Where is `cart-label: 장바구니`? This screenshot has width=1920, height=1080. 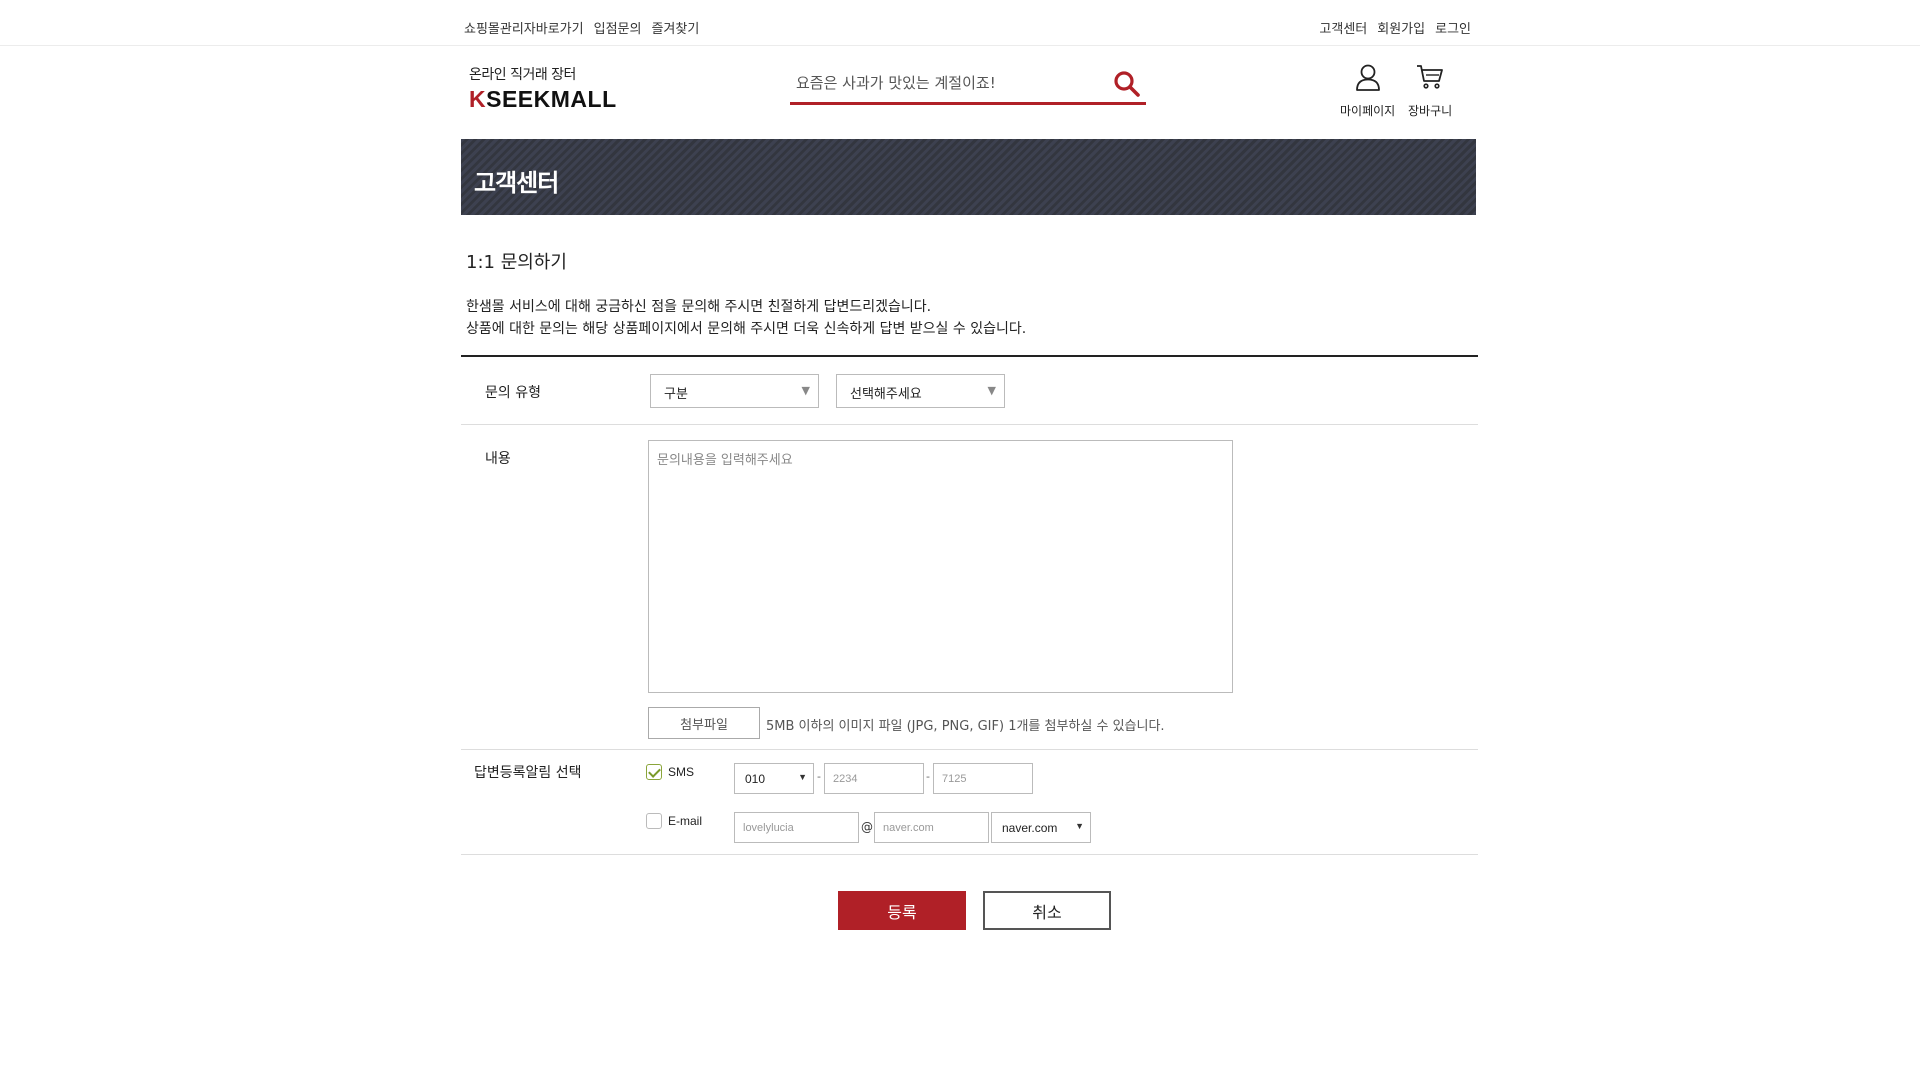
cart-label: 장바구니 is located at coordinates (1430, 111).